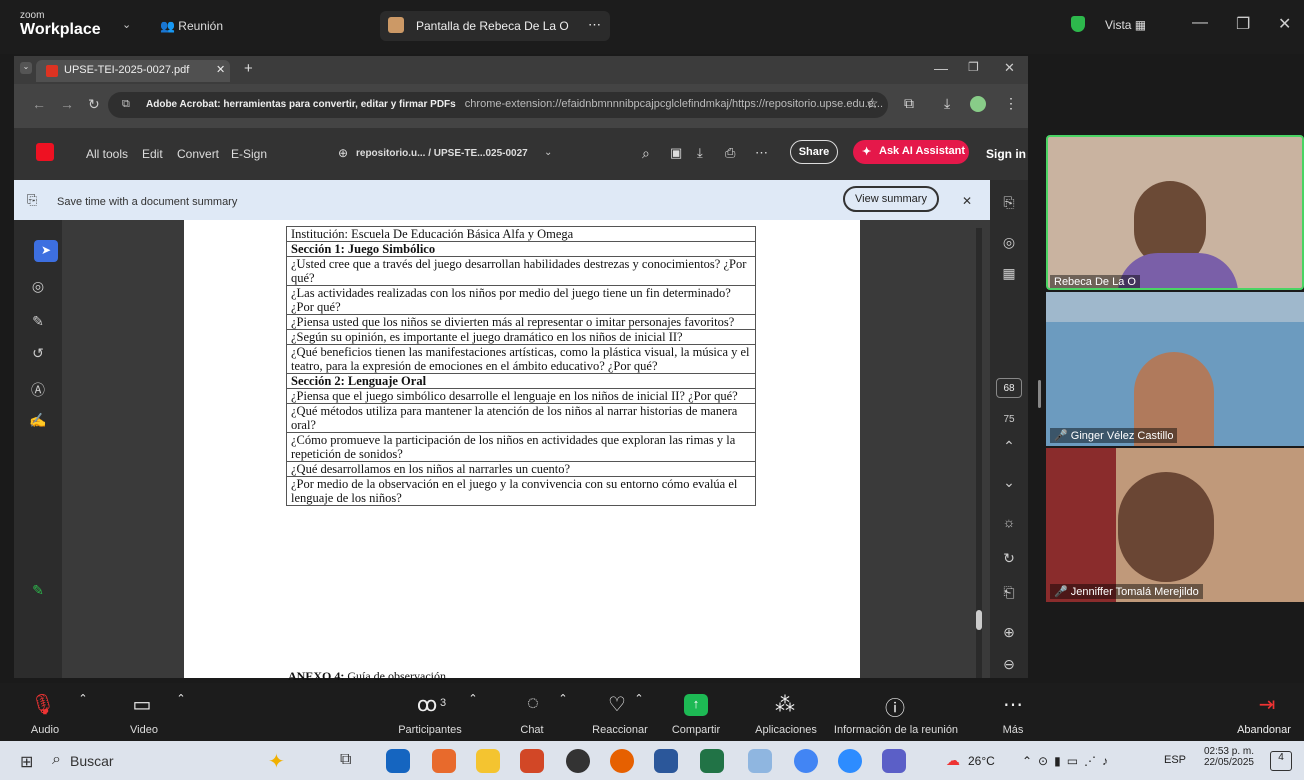 The image size is (1304, 780). Describe the element at coordinates (198, 154) in the screenshot. I see `menu-convert: Convert` at that location.